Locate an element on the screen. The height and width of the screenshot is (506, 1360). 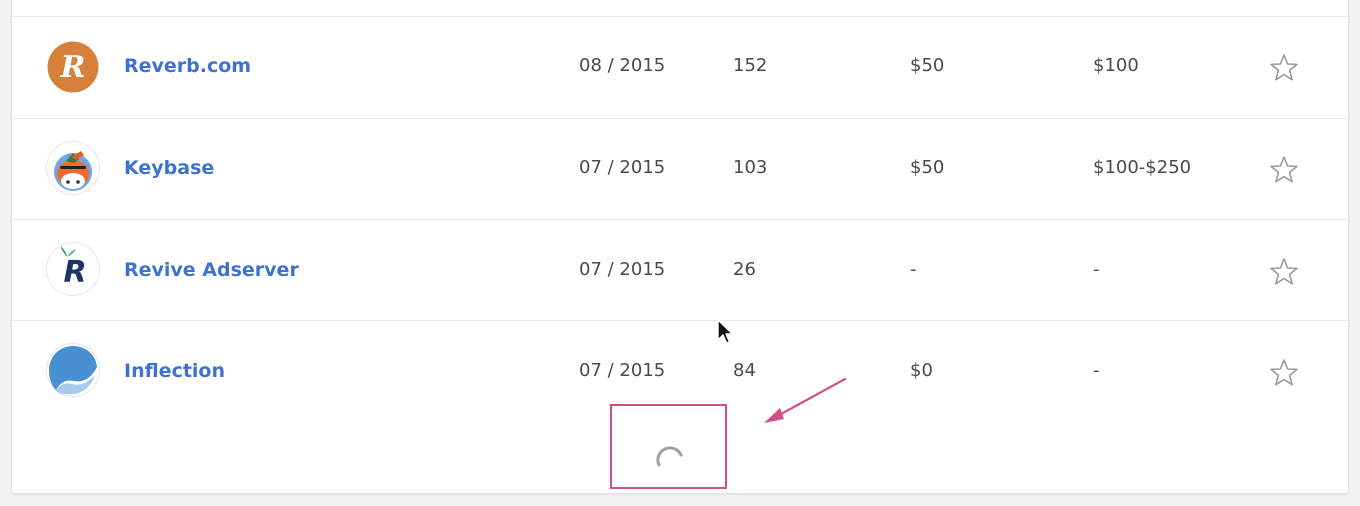
mouse-cursor-icon is located at coordinates (725, 331).